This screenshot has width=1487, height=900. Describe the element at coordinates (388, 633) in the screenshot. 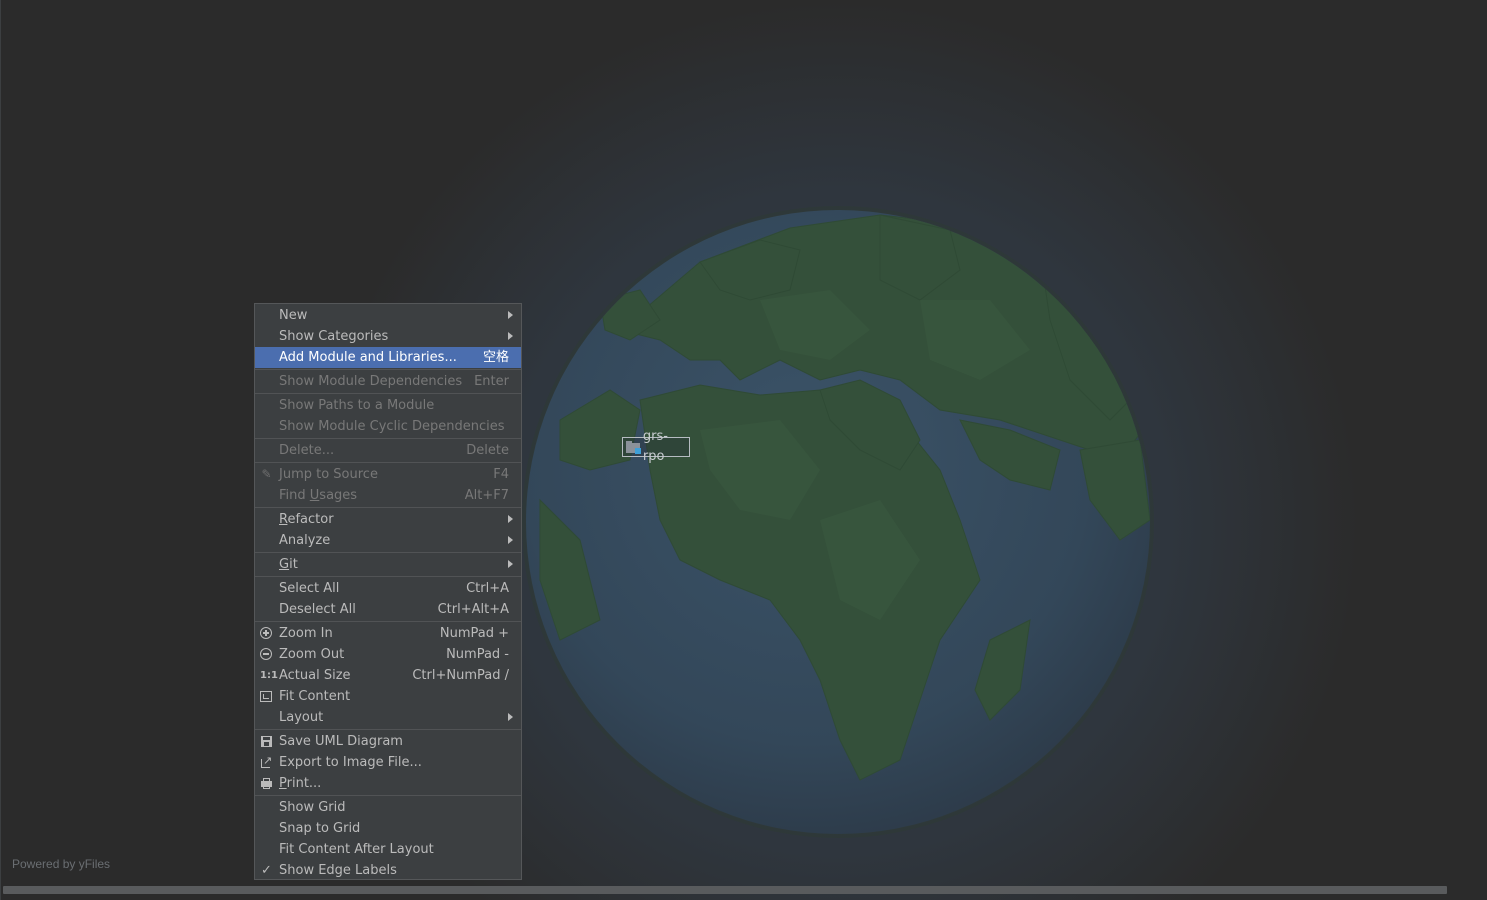

I see `menu-item-zoom-in: Zoom In NumPad +` at that location.